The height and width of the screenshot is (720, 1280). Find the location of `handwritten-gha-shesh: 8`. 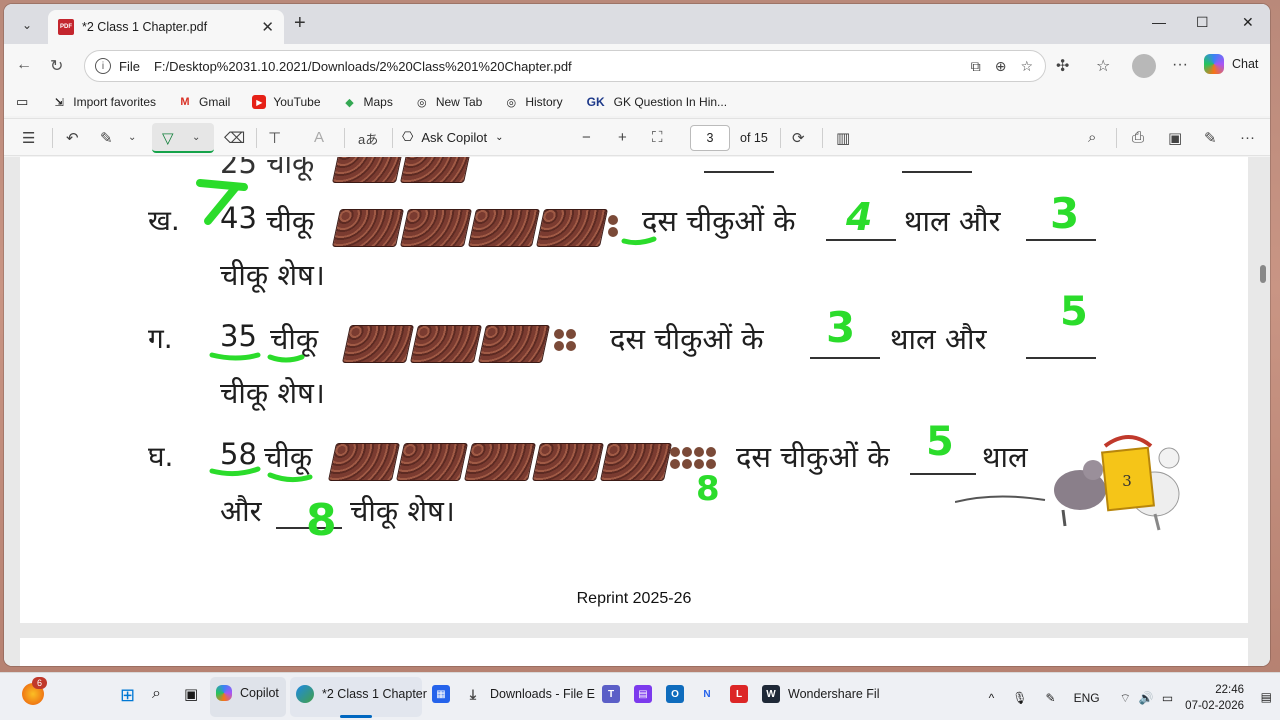

handwritten-gha-shesh: 8 is located at coordinates (321, 520).